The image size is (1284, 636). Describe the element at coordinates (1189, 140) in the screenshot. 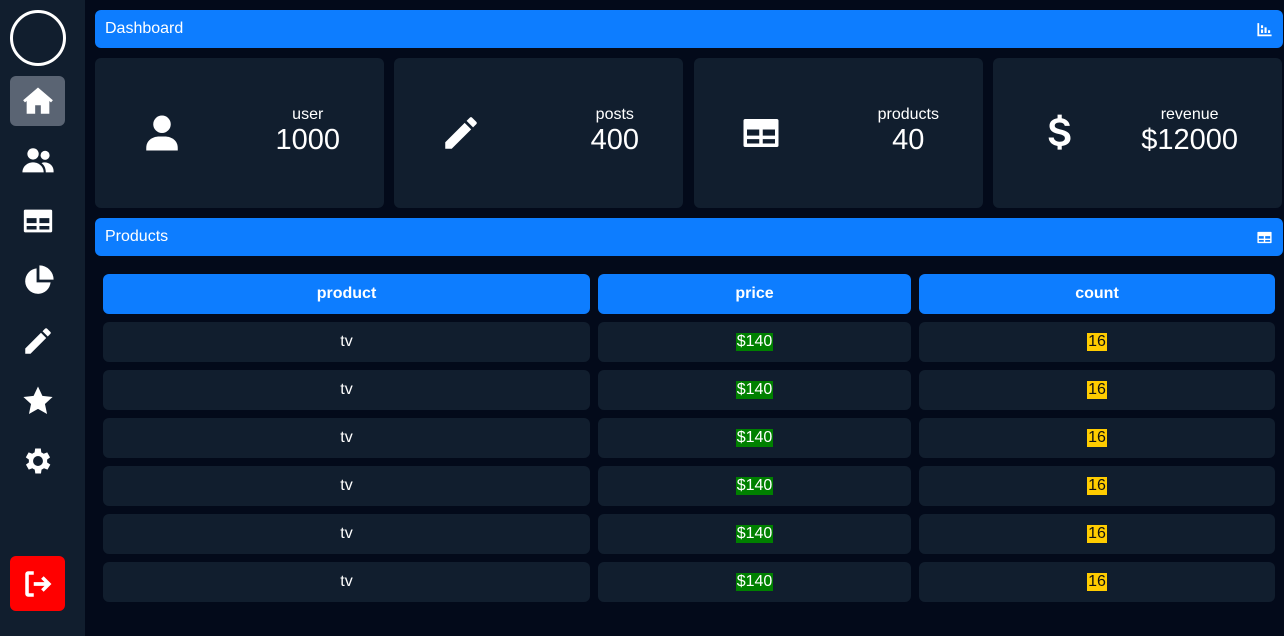

I see `stat-value: $12000` at that location.